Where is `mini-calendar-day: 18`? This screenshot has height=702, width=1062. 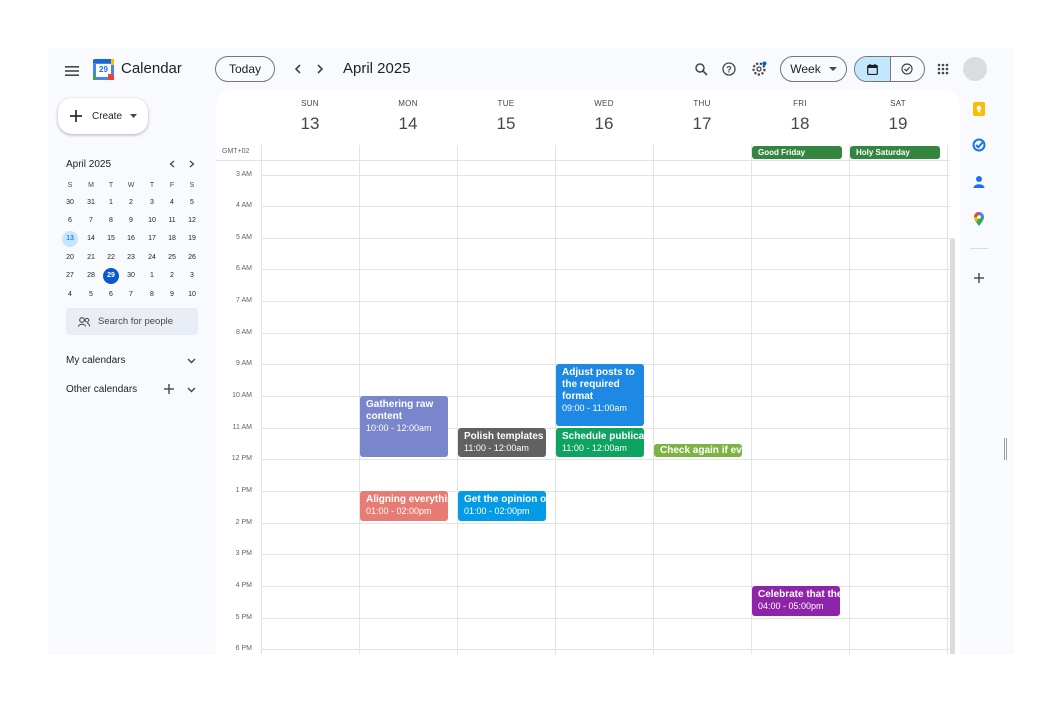 mini-calendar-day: 18 is located at coordinates (172, 239).